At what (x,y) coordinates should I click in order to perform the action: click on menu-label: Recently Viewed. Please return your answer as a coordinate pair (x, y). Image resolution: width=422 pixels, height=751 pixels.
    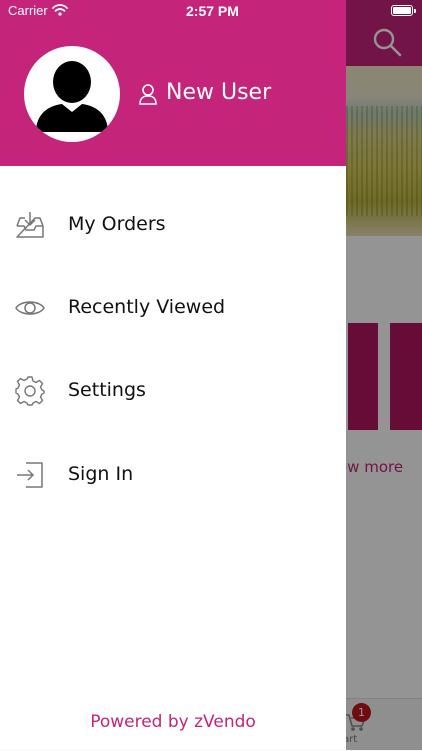
    Looking at the image, I should click on (147, 307).